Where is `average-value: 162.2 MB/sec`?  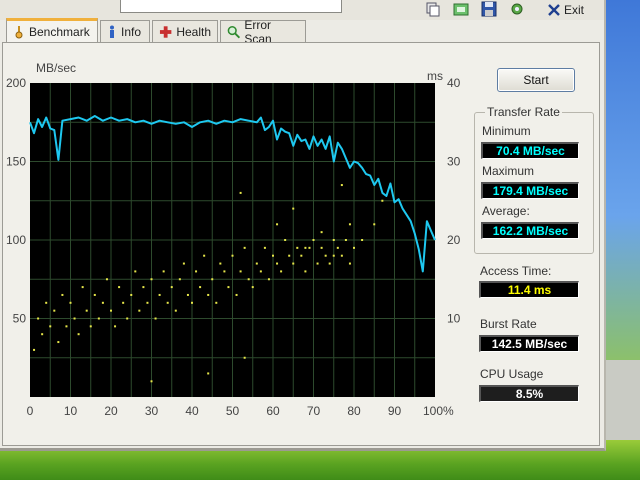
average-value: 162.2 MB/sec is located at coordinates (530, 230).